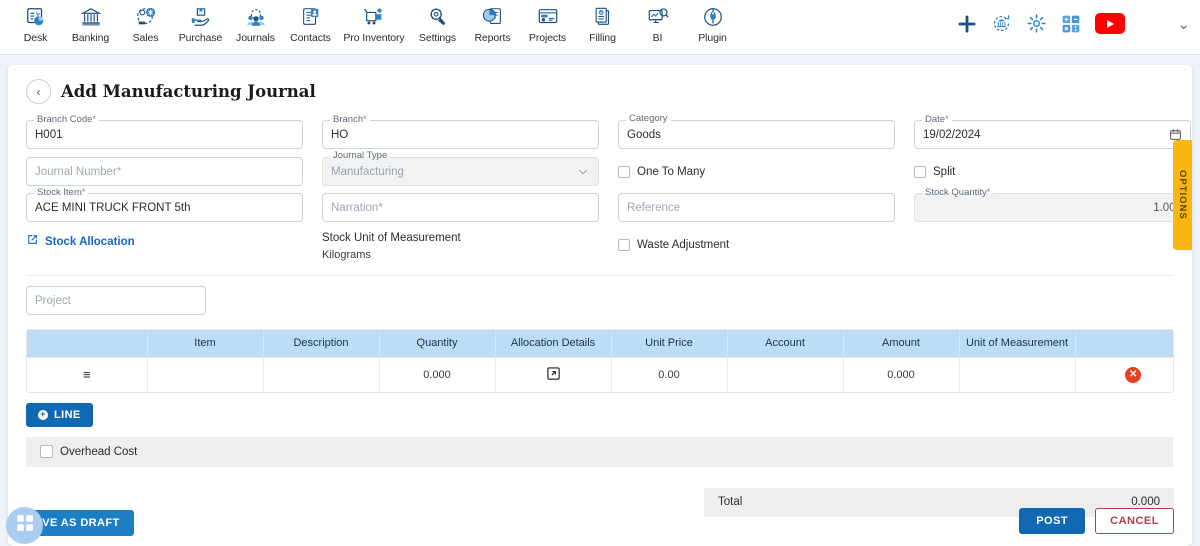  What do you see at coordinates (340, 134) in the screenshot?
I see `branch-value: HO` at bounding box center [340, 134].